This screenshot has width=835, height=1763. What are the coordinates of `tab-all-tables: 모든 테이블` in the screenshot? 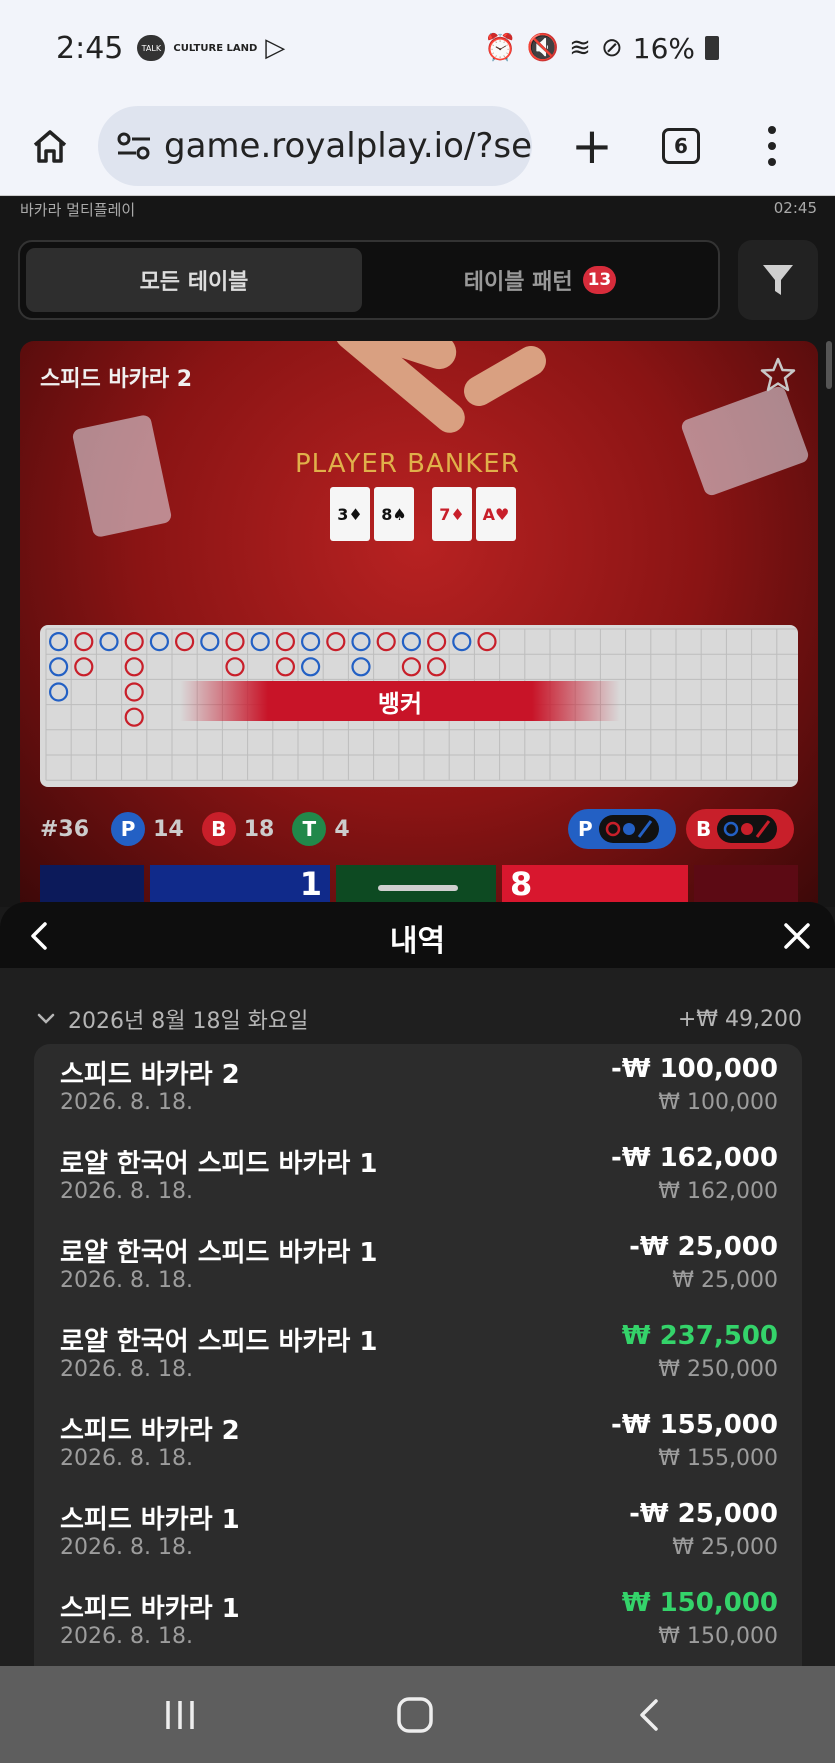 It's located at (194, 280).